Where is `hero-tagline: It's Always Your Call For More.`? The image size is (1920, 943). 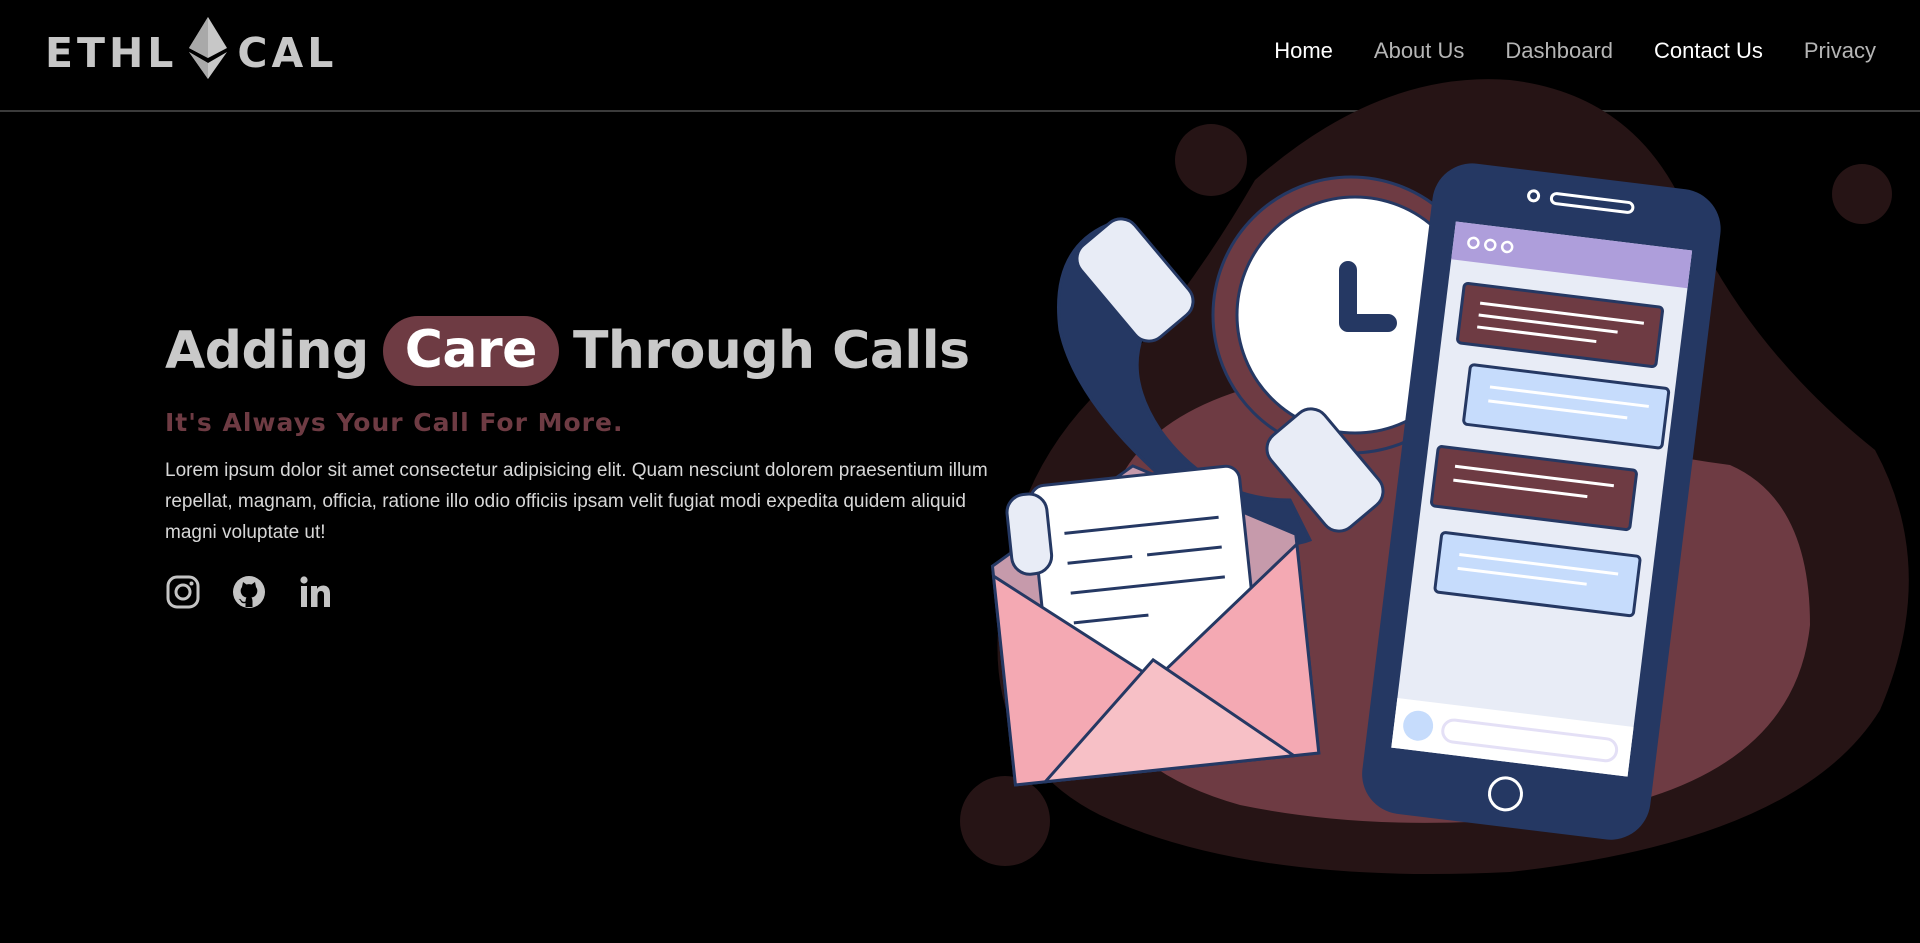 hero-tagline: It's Always Your Call For More. is located at coordinates (394, 422).